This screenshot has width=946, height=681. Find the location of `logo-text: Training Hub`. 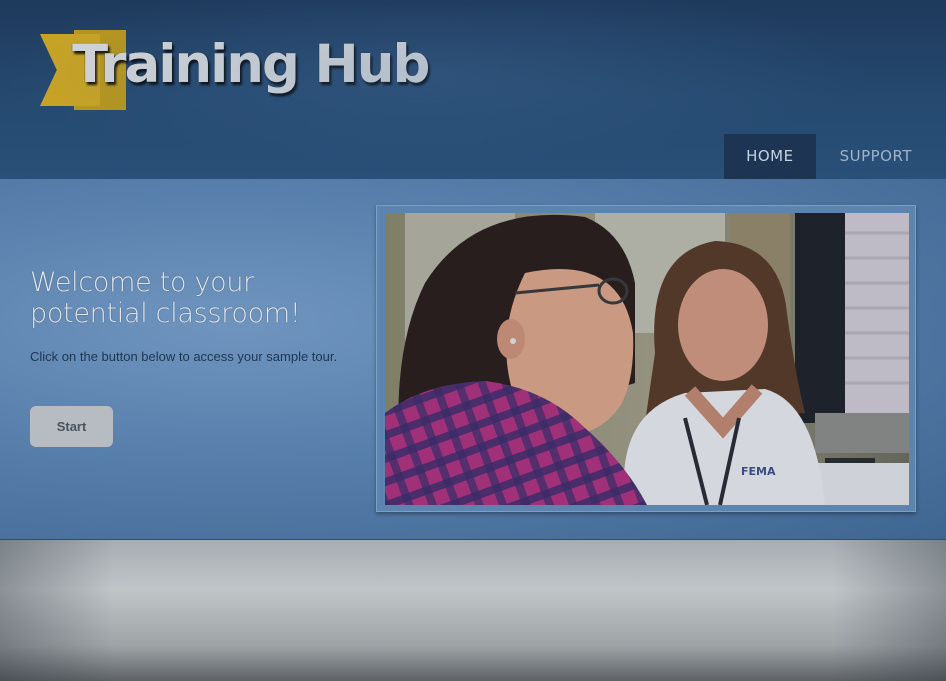

logo-text: Training Hub is located at coordinates (251, 64).